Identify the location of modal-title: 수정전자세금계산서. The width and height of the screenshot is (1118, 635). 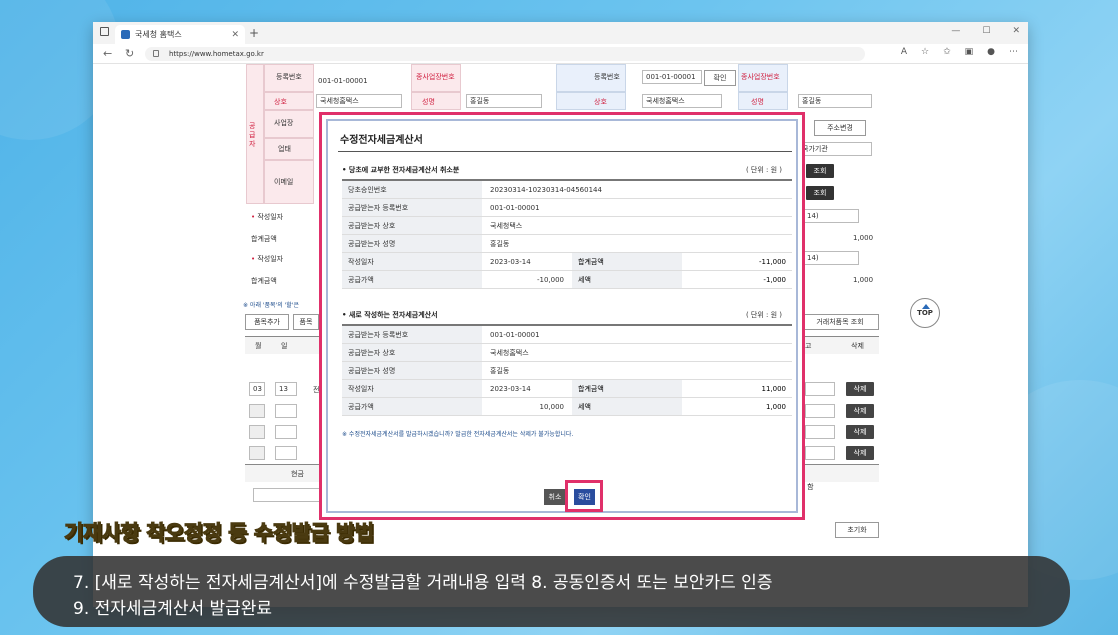
(381, 140).